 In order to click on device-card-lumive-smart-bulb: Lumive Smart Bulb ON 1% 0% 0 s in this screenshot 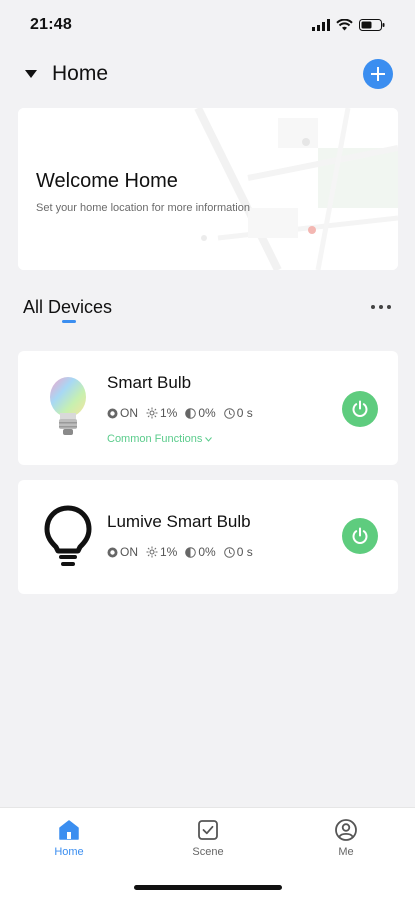, I will do `click(208, 537)`.